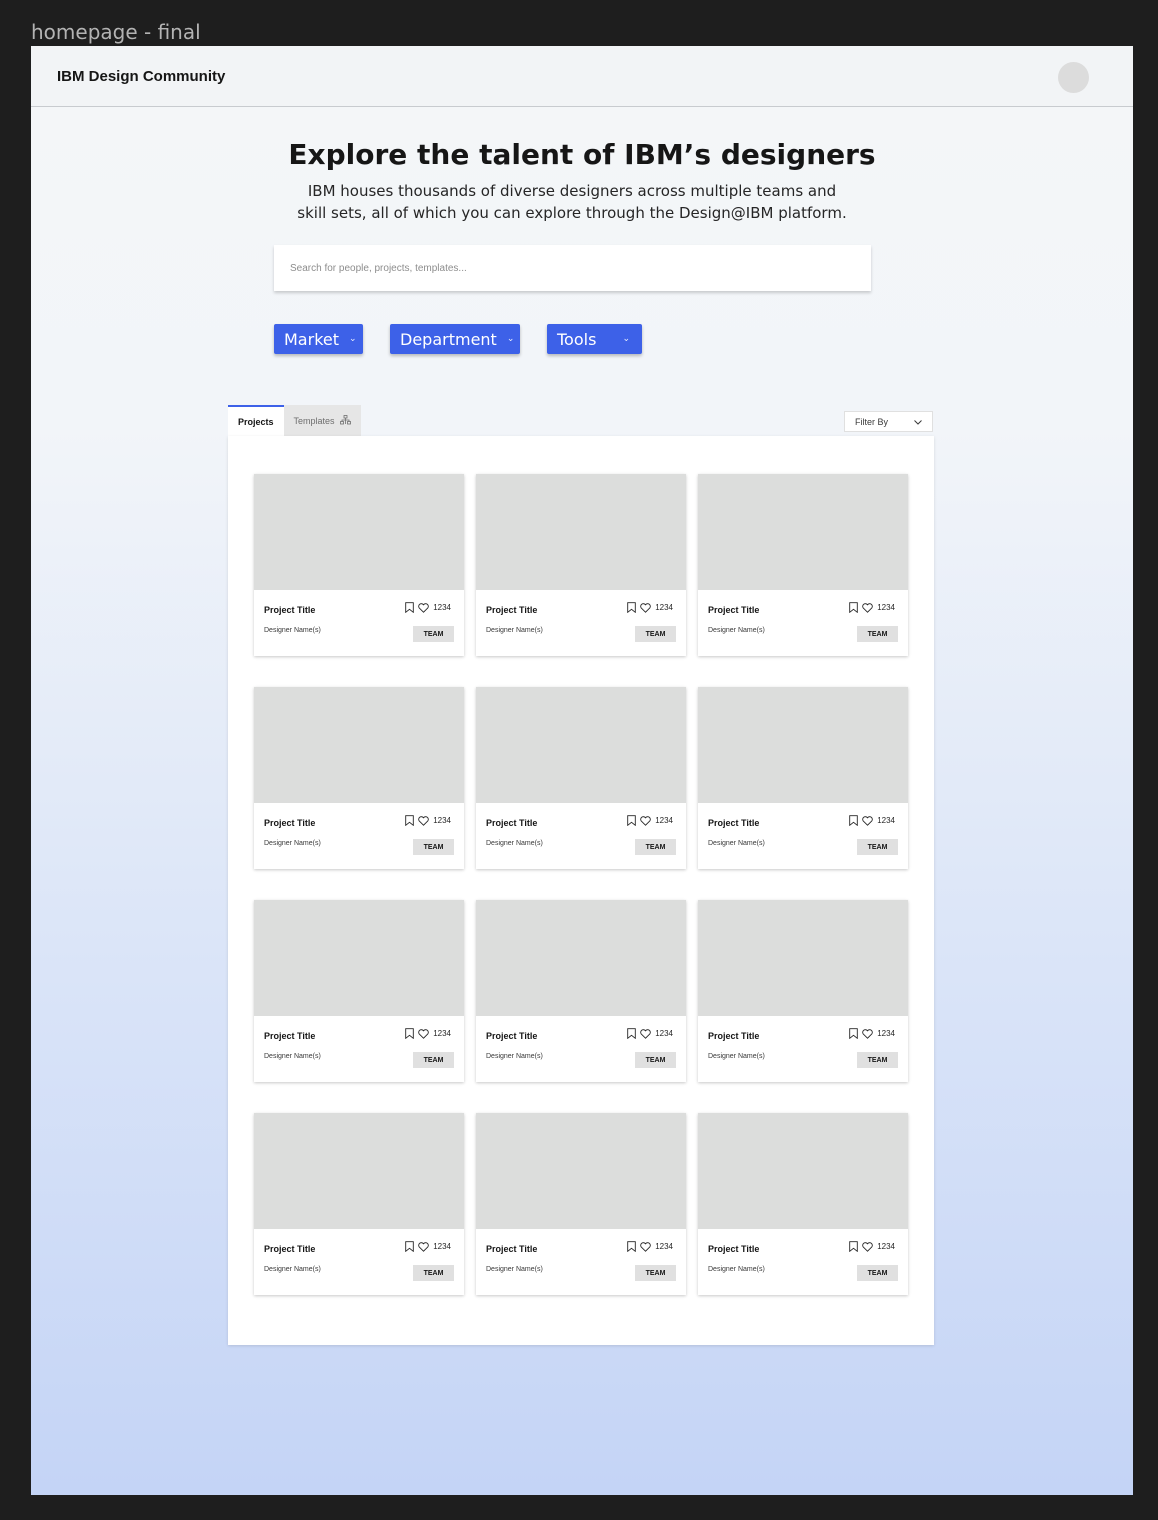 The width and height of the screenshot is (1158, 1520). Describe the element at coordinates (572, 268) in the screenshot. I see `search-input` at that location.